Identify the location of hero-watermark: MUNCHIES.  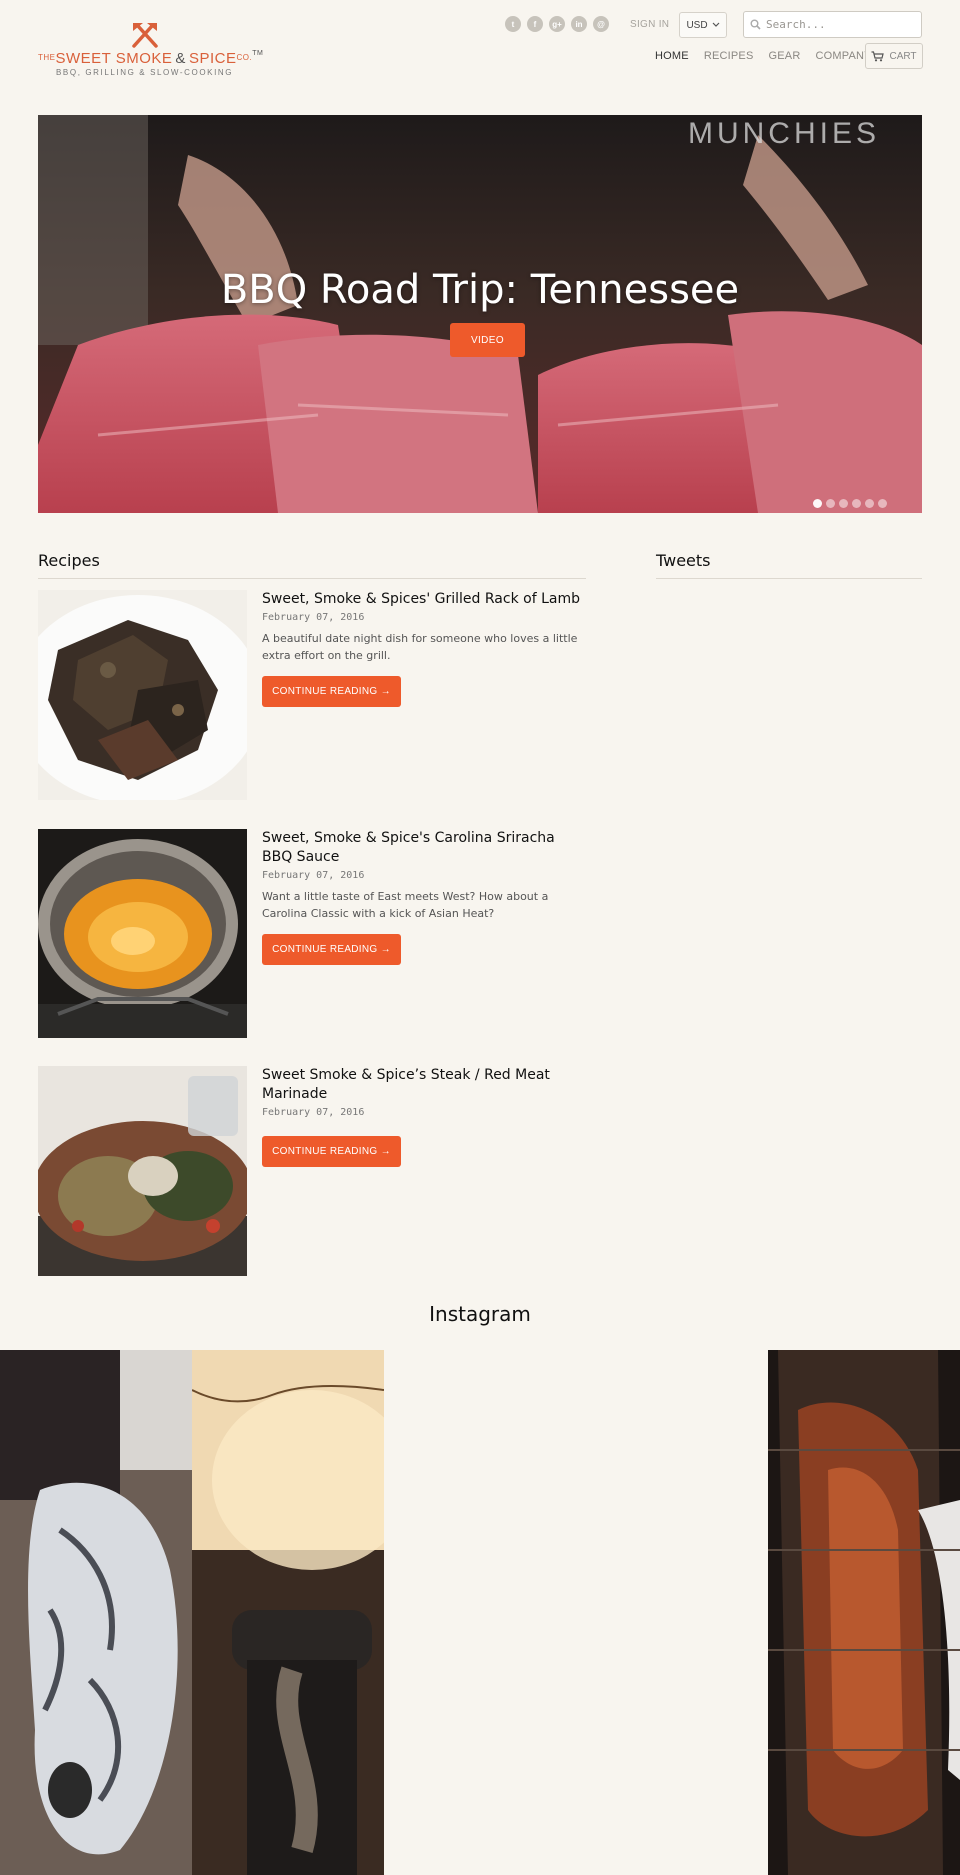
(783, 133).